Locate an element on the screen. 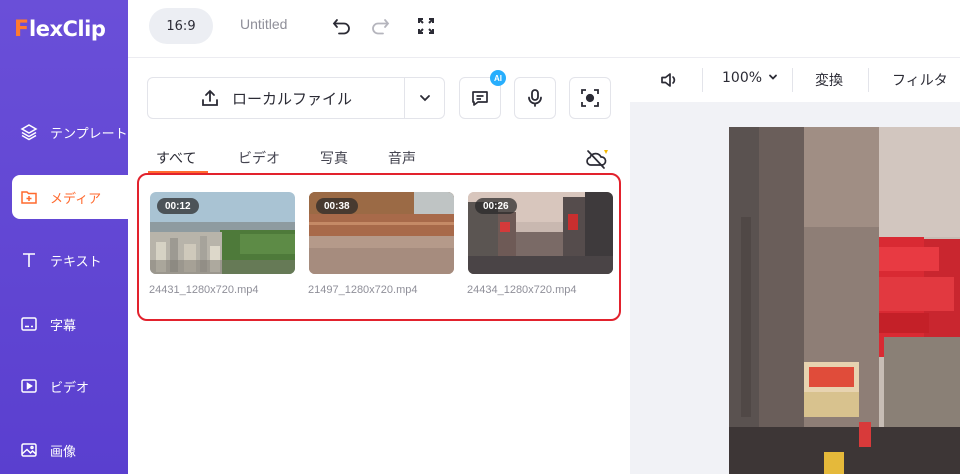 This screenshot has width=960, height=474. filter-button: フィルタ is located at coordinates (920, 80).